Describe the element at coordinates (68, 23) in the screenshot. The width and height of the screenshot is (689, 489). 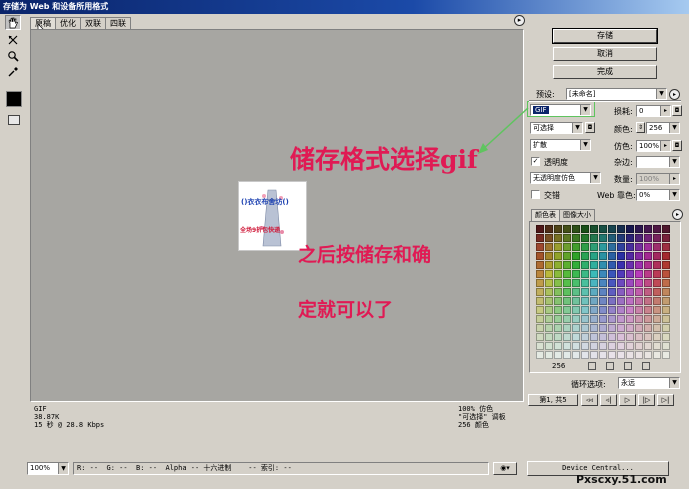
I see `tab-optimized: 优化` at that location.